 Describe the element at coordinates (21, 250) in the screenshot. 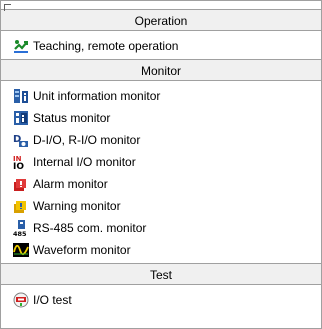

I see `waveform-icon` at that location.